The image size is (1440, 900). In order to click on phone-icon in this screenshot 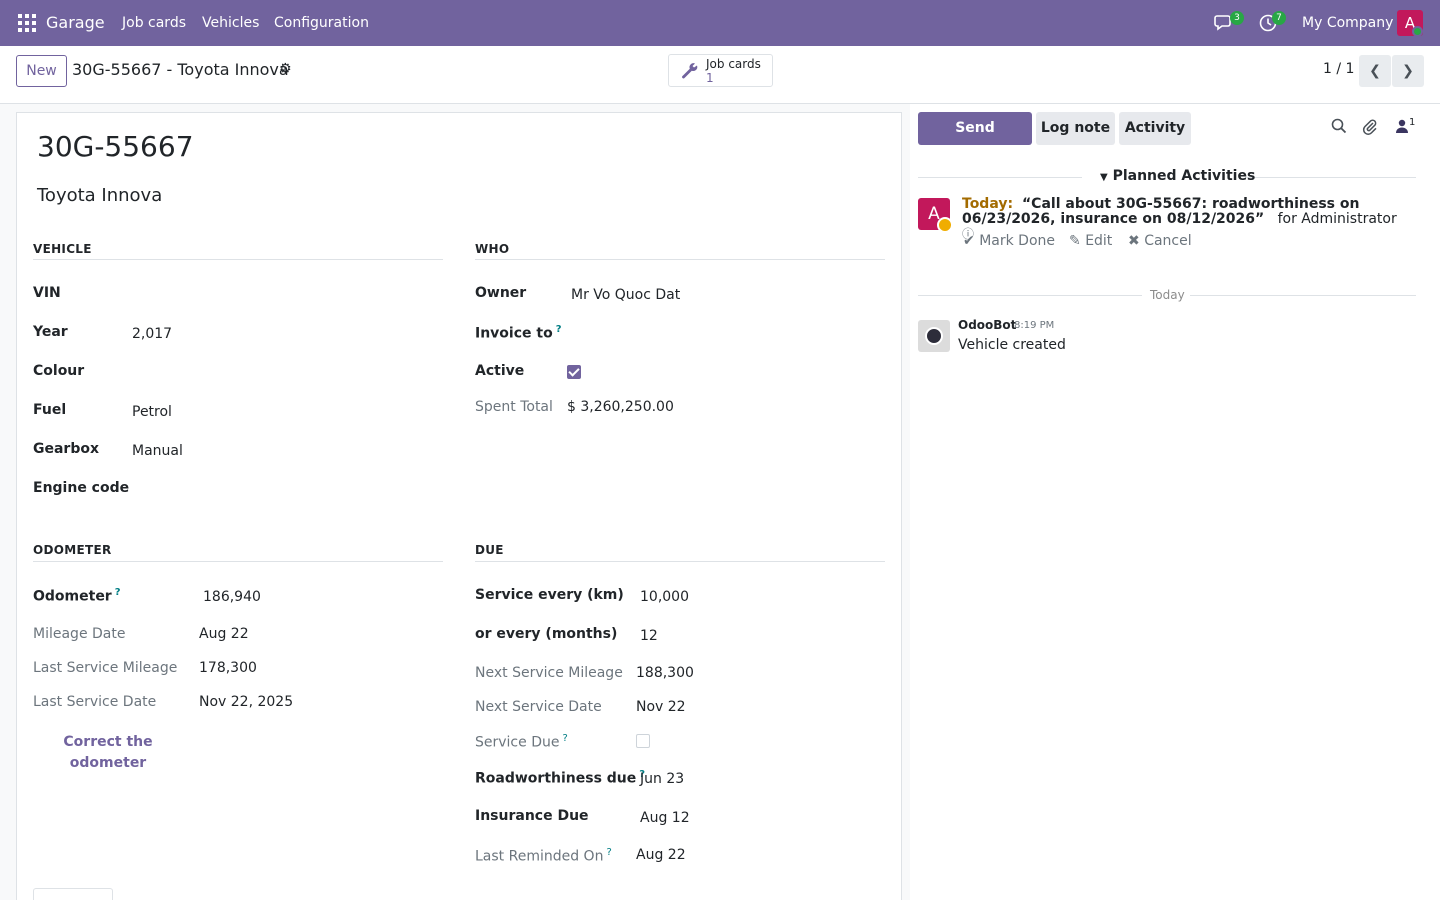, I will do `click(945, 225)`.